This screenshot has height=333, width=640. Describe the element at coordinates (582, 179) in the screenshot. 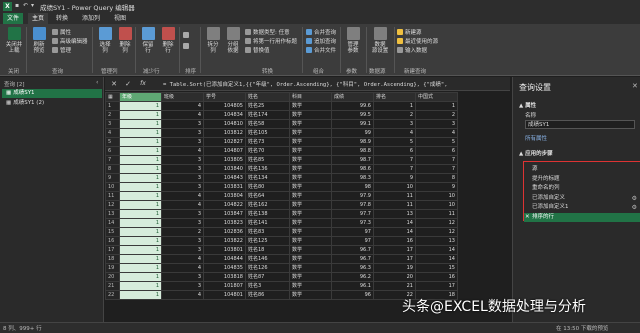

I see `applied-step: 提升的标题` at that location.